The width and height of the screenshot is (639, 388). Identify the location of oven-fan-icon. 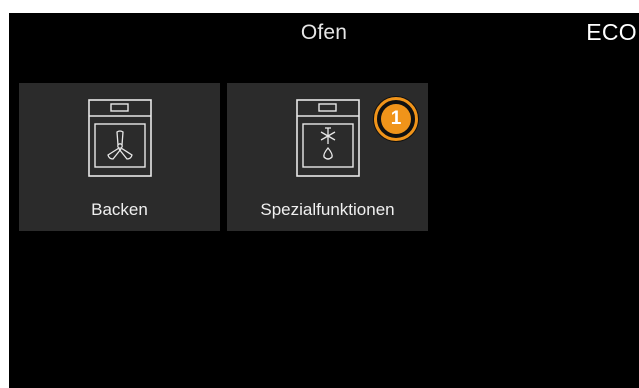
(120, 138).